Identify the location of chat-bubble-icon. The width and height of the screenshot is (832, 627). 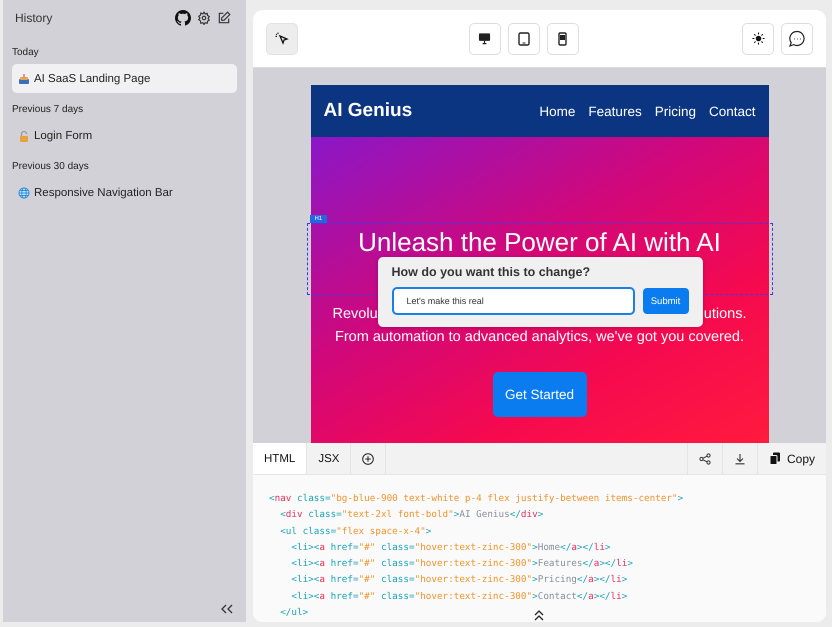
(797, 39).